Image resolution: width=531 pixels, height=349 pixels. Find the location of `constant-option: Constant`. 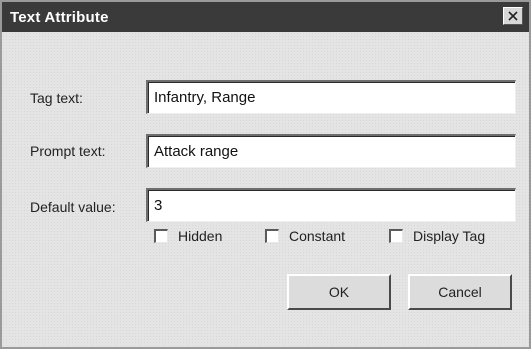

constant-option: Constant is located at coordinates (305, 236).